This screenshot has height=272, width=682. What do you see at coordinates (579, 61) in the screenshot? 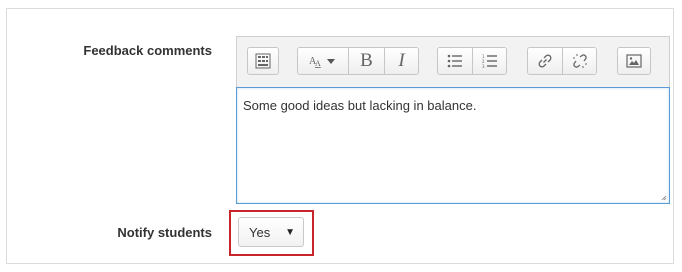
I see `unlink-icon` at bounding box center [579, 61].